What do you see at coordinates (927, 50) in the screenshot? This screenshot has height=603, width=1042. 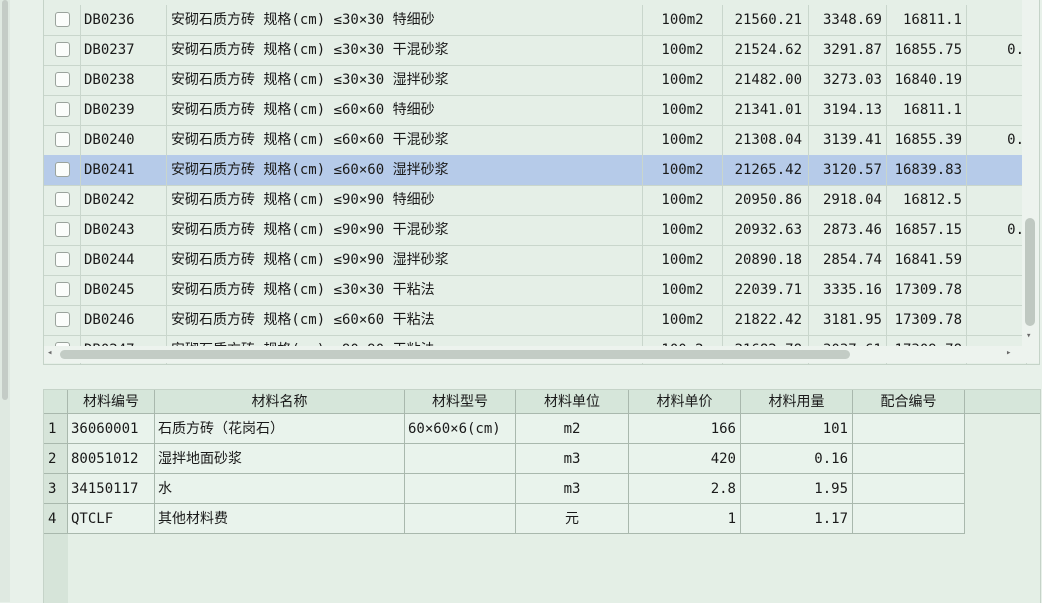 I see `quota-material-cost: 16855.75` at bounding box center [927, 50].